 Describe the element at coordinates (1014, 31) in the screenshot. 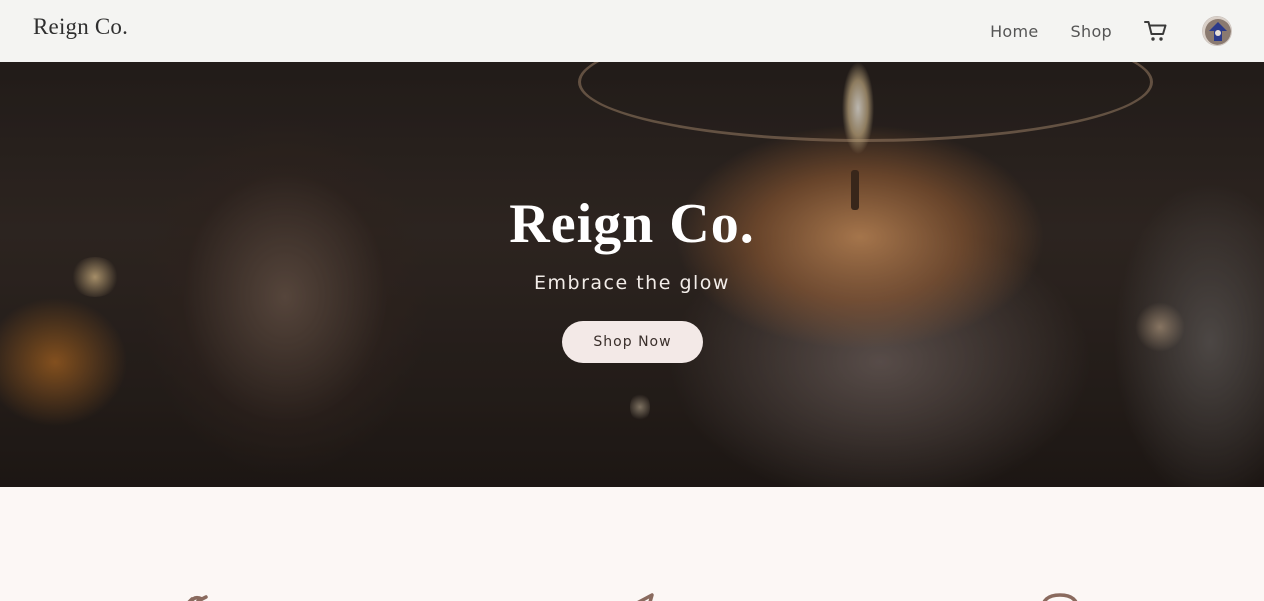

I see `nav-home-link: Home` at that location.